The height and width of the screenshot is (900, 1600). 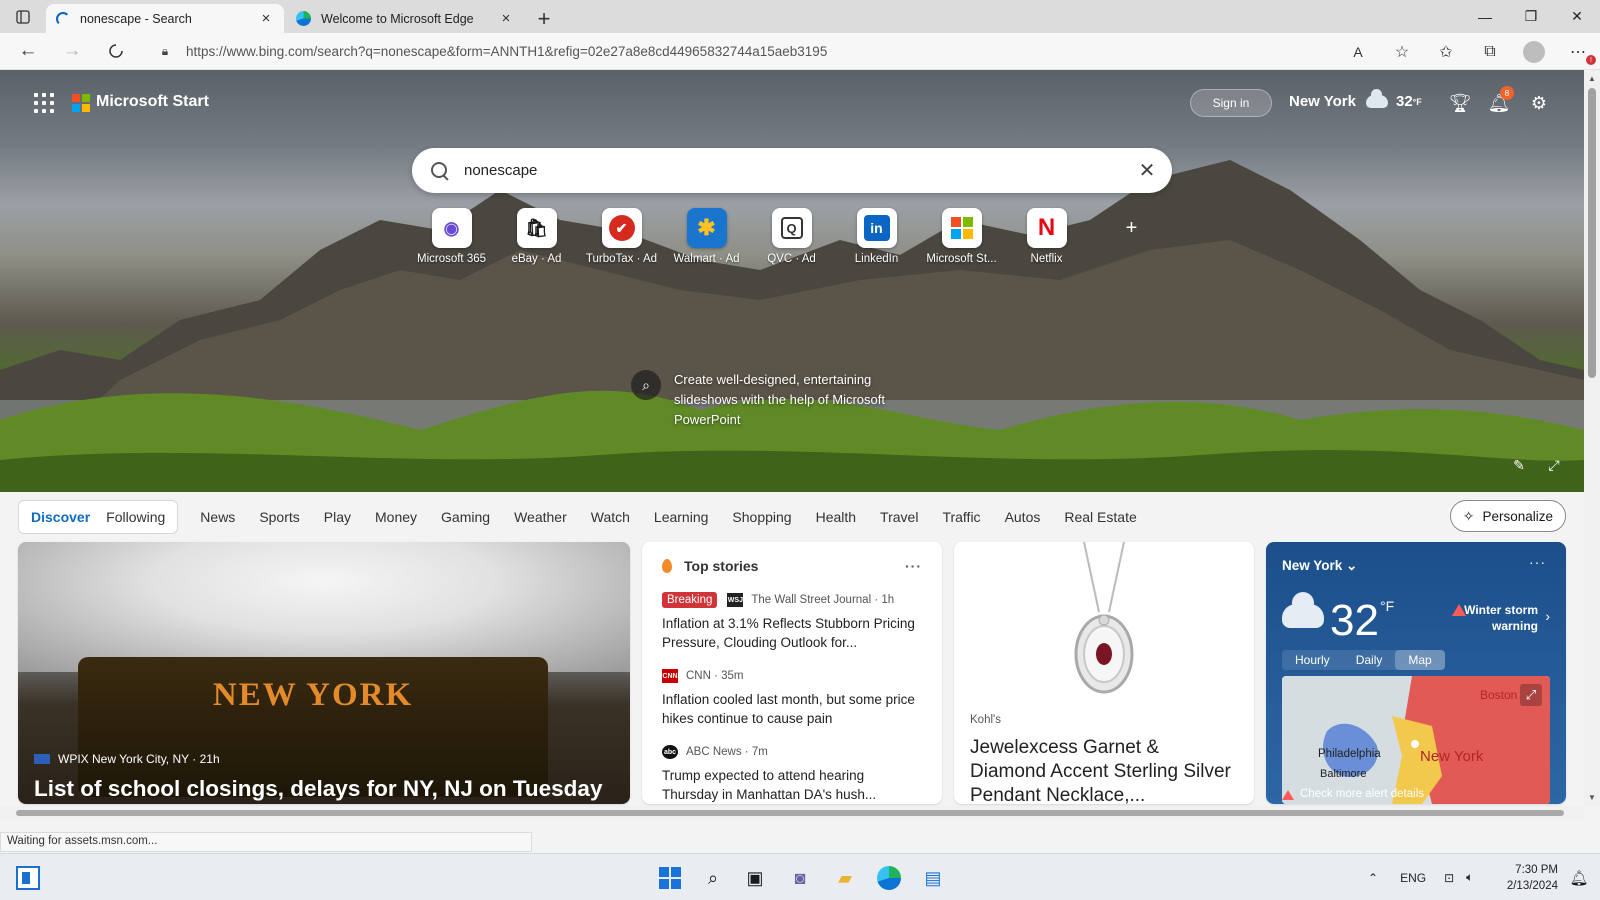 I want to click on nav-learning: Learning, so click(x=681, y=517).